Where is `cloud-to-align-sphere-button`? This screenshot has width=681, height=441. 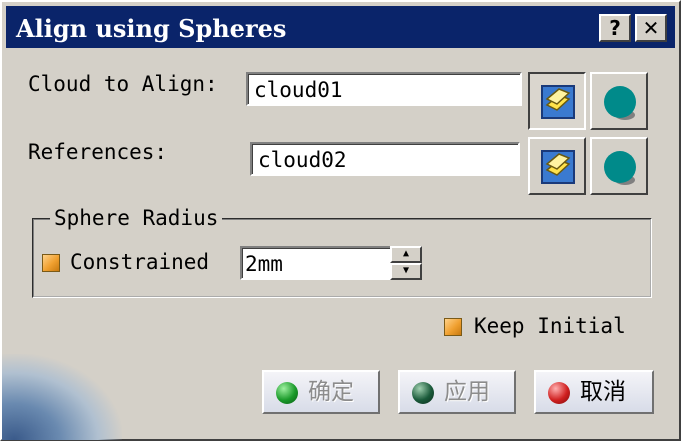 cloud-to-align-sphere-button is located at coordinates (619, 101).